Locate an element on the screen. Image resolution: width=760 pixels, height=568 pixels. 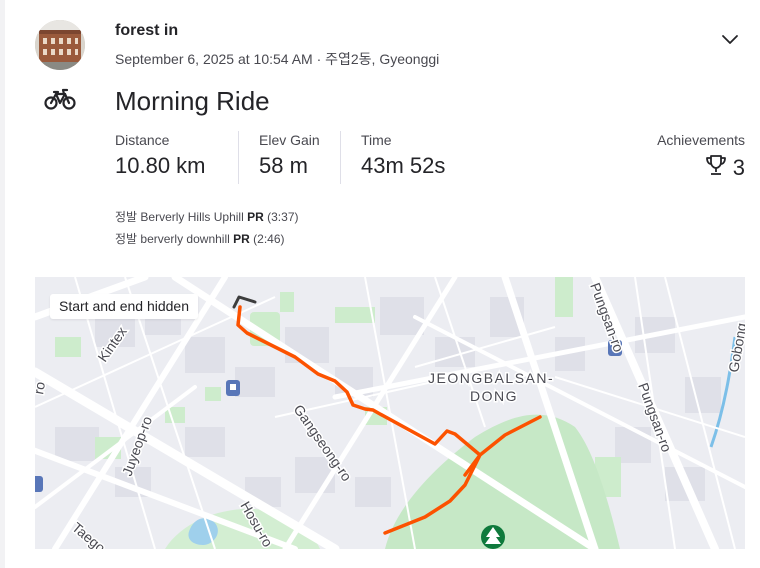
stat-elev-gain: Elev Gain 58 m is located at coordinates (289, 155).